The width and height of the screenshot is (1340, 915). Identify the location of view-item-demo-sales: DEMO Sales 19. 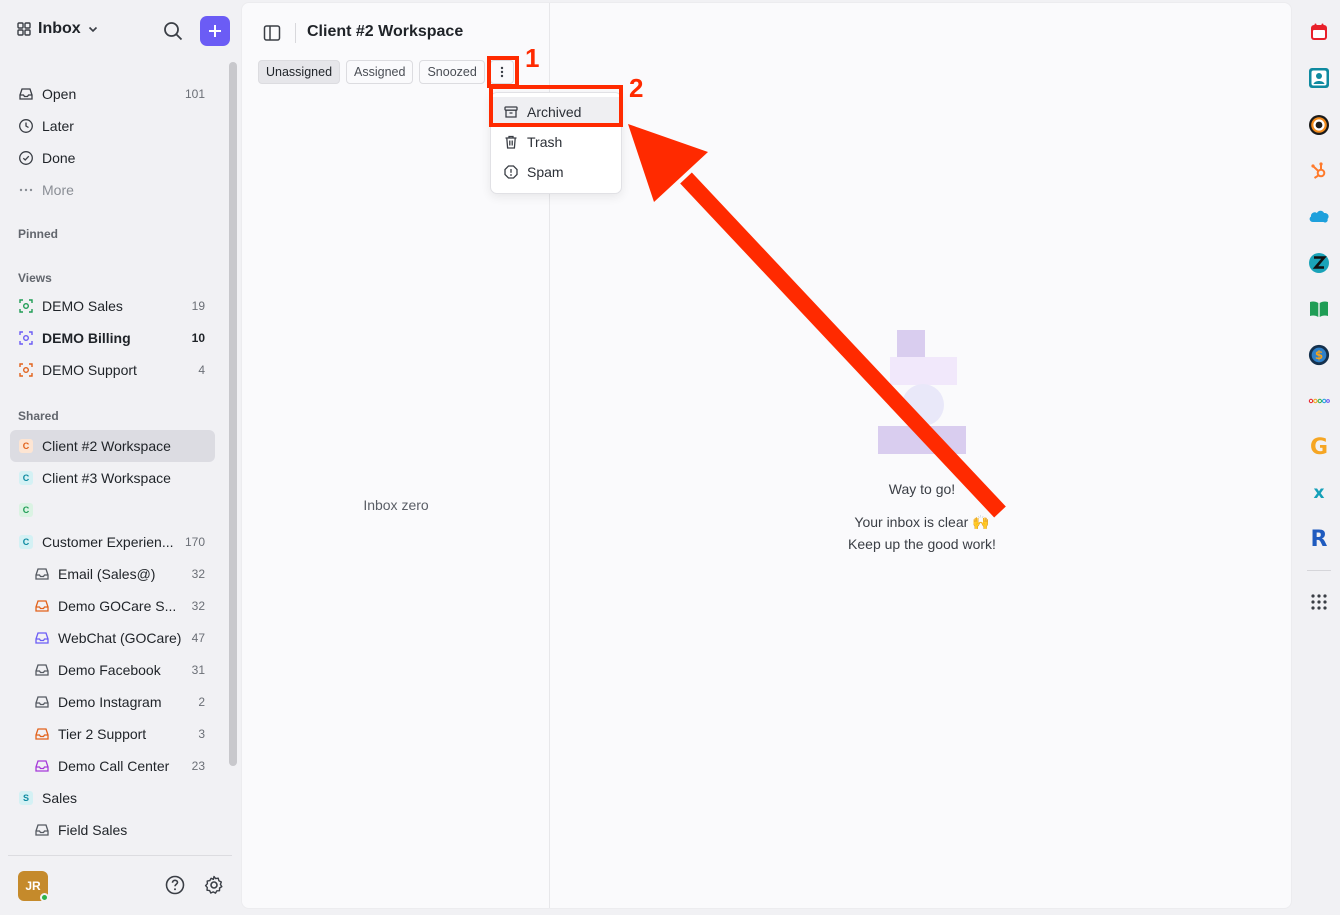
(112, 306).